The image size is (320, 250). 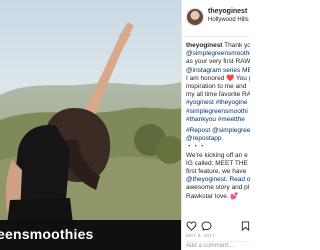 I want to click on heart-icon, so click(x=191, y=226).